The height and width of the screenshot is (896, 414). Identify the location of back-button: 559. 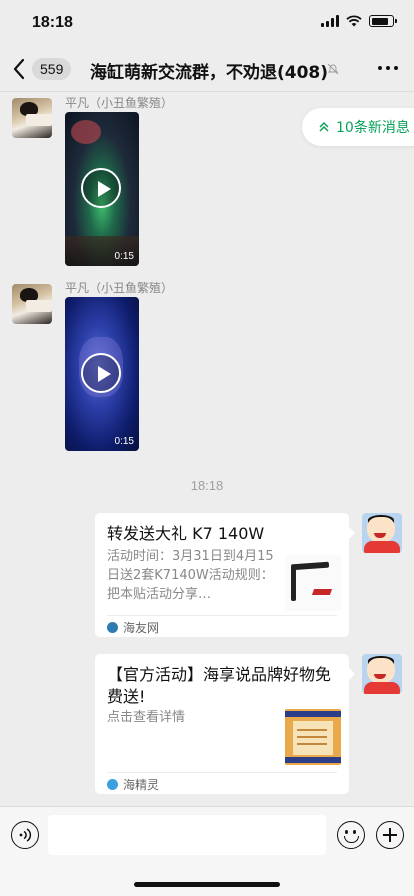
(52, 69).